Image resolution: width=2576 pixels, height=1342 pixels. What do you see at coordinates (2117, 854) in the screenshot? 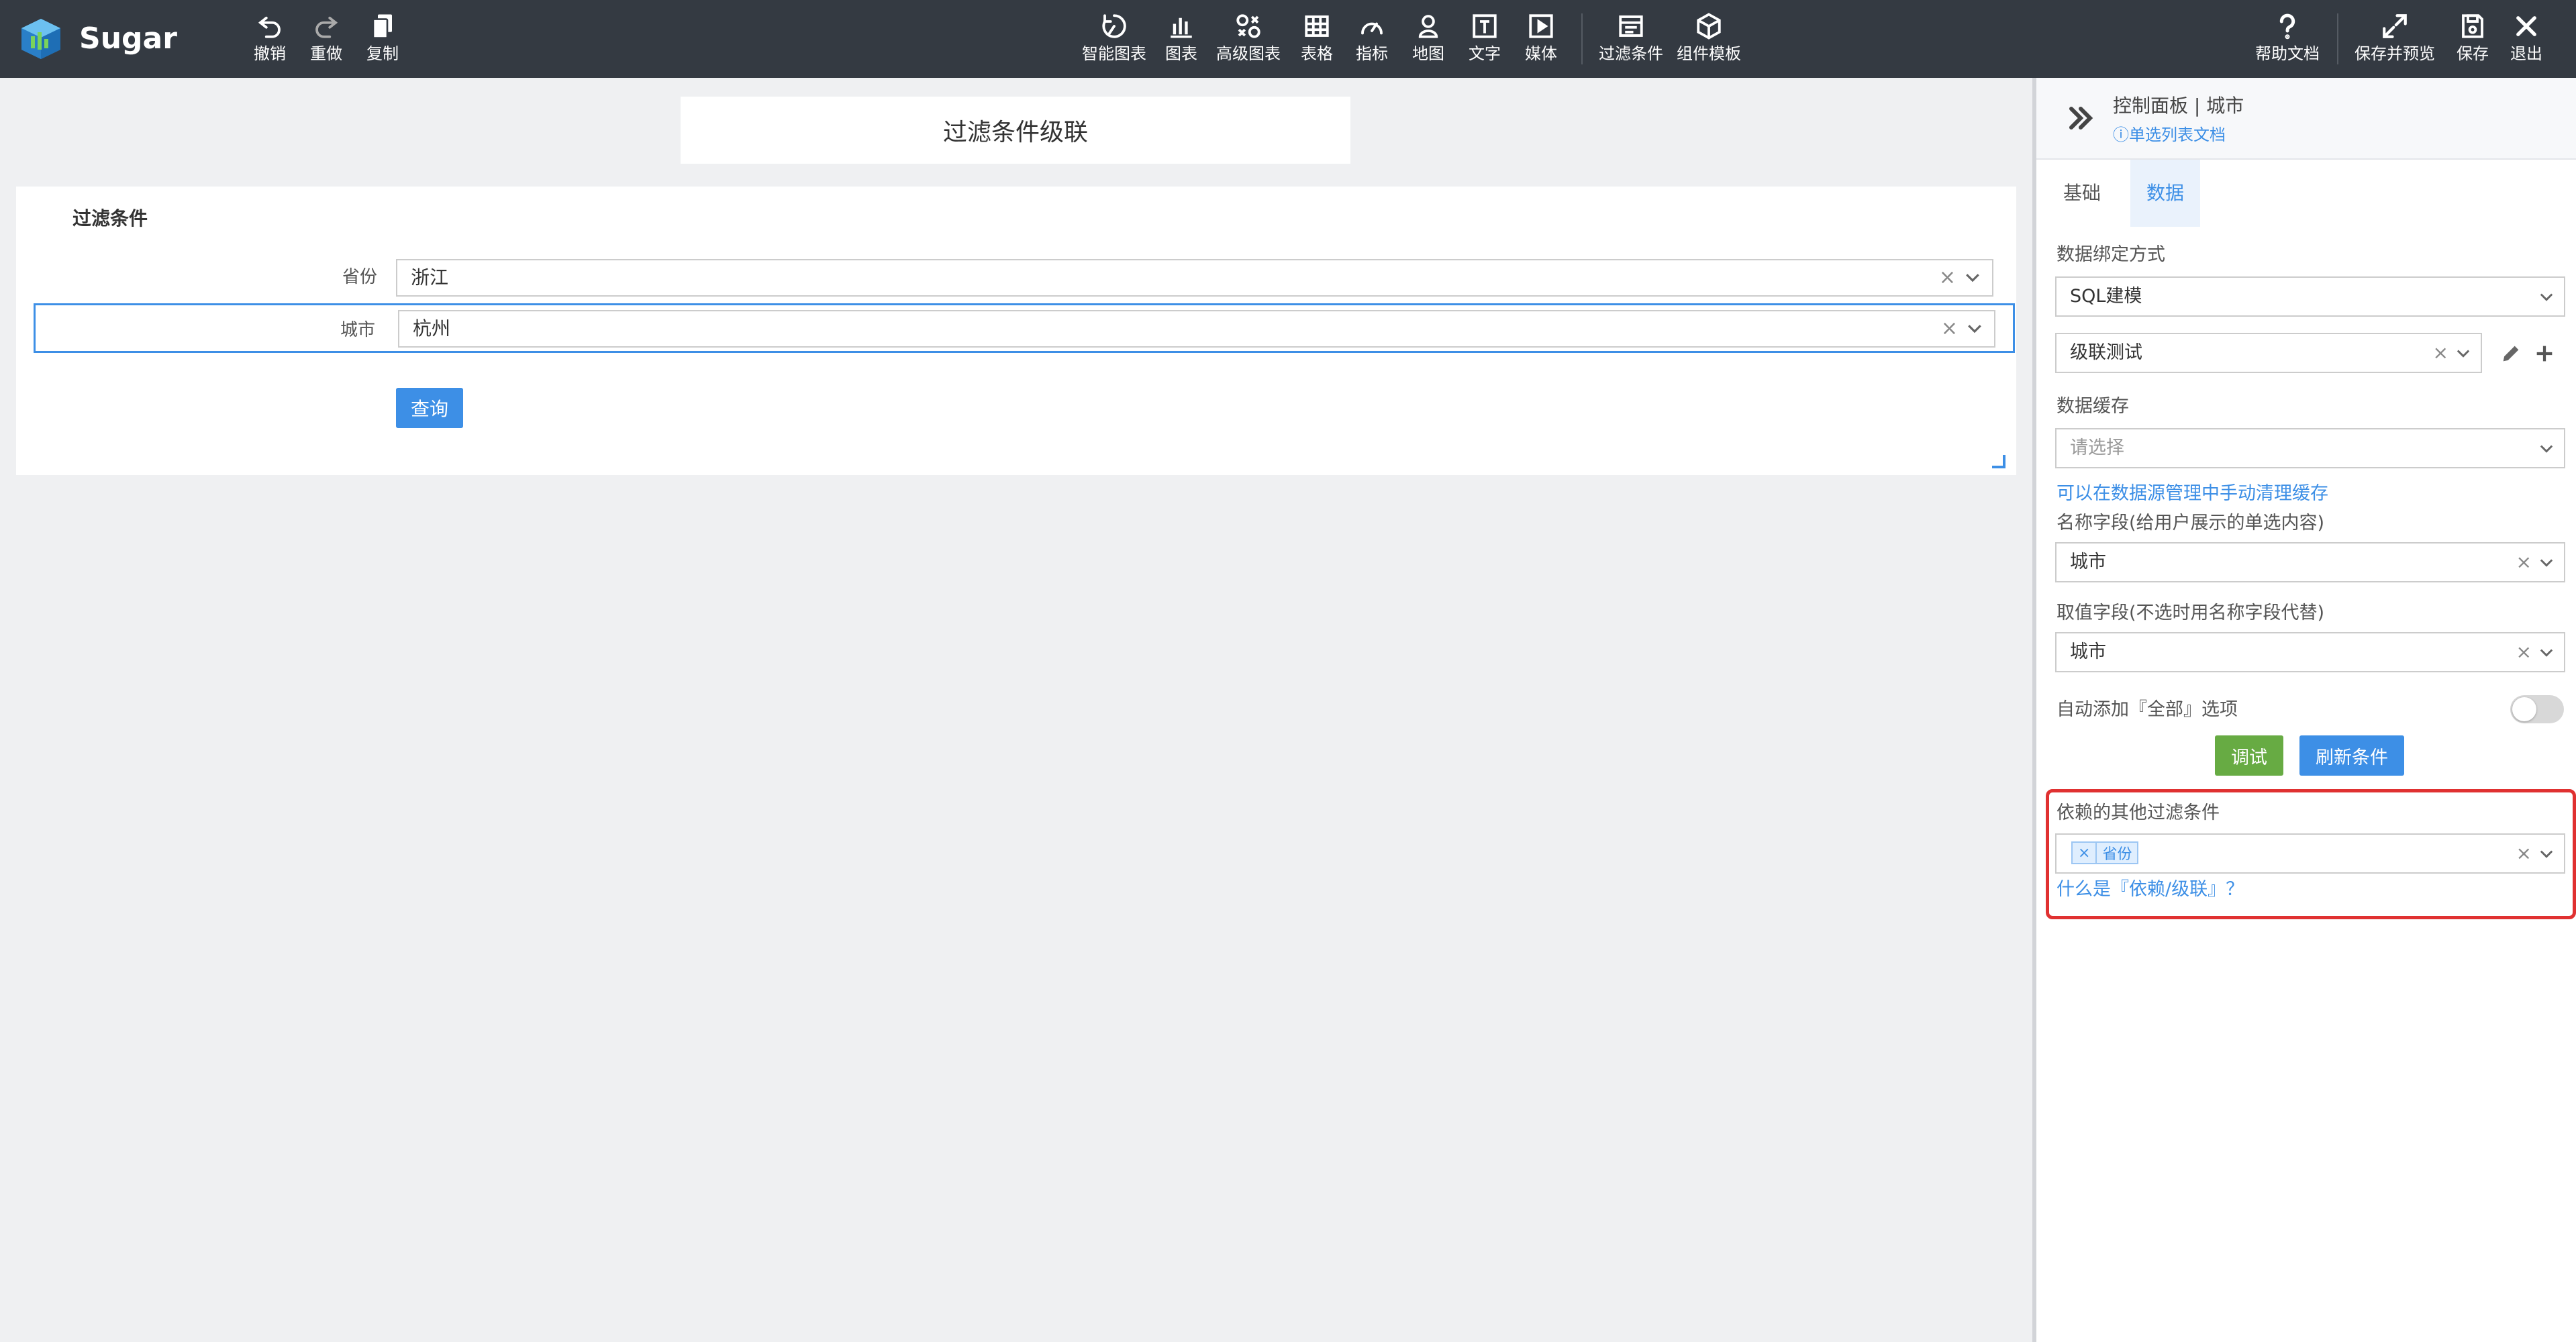
I see `depends-tag-label: 省份` at bounding box center [2117, 854].